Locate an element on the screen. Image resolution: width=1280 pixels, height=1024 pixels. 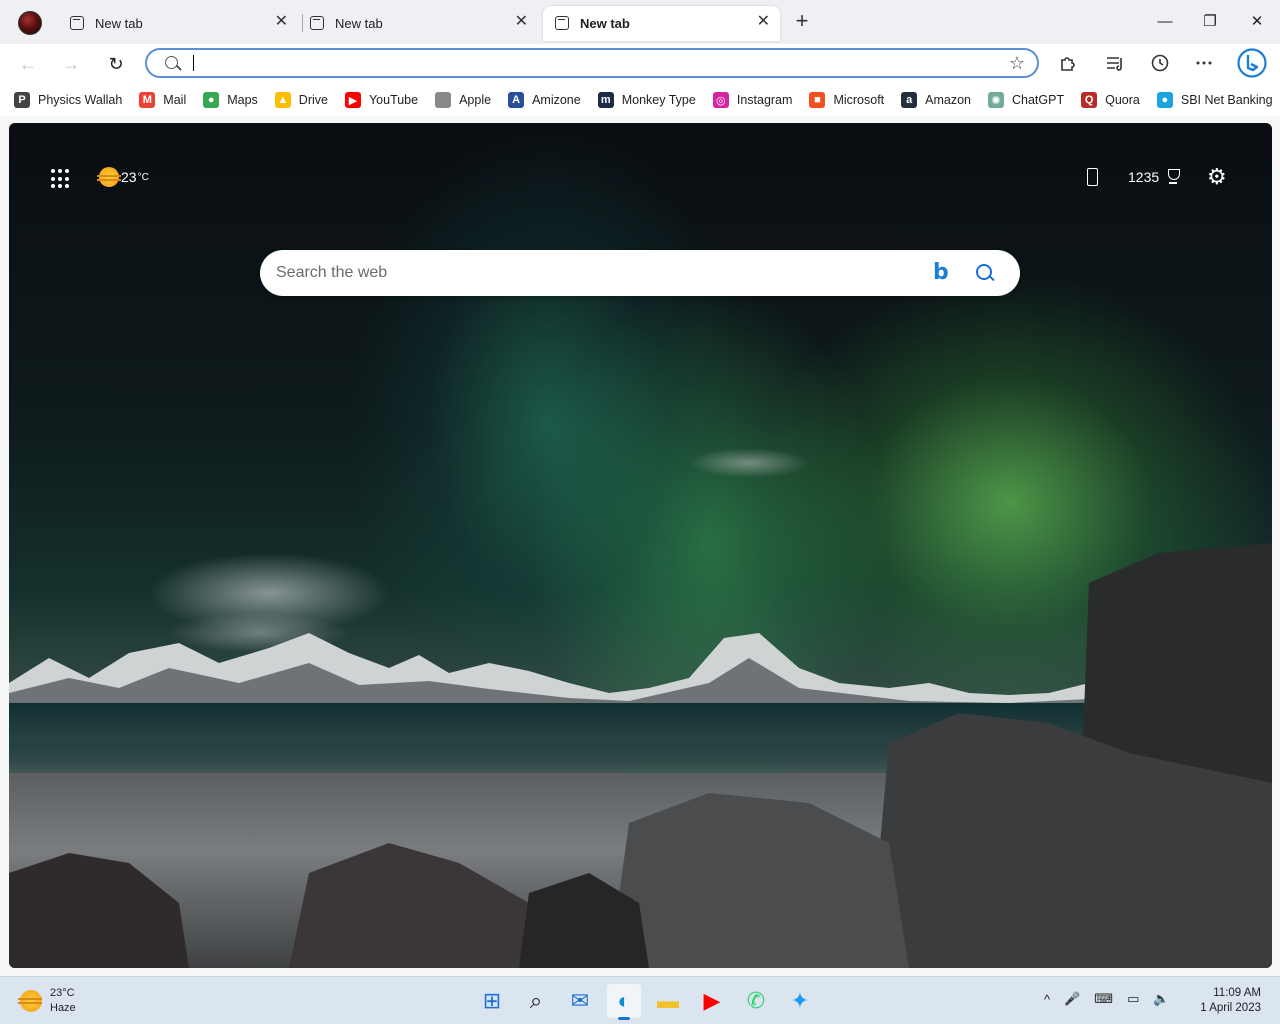
taskbar-weather: 23°C Haze is located at coordinates (47, 1001).